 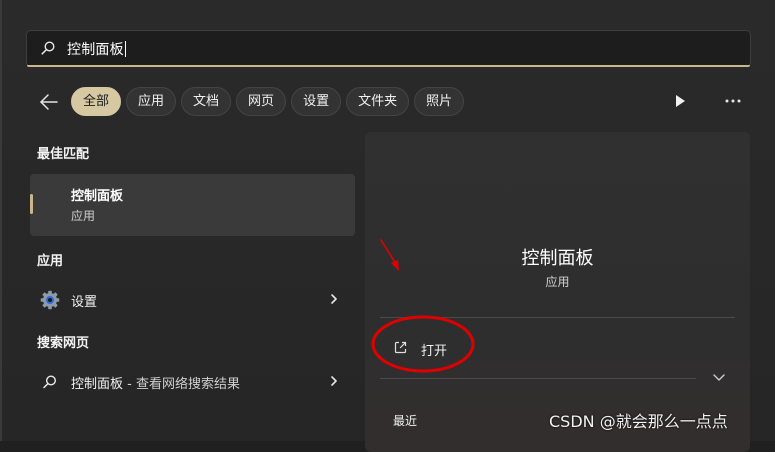 What do you see at coordinates (388, 48) in the screenshot?
I see `search-box: 控制面板` at bounding box center [388, 48].